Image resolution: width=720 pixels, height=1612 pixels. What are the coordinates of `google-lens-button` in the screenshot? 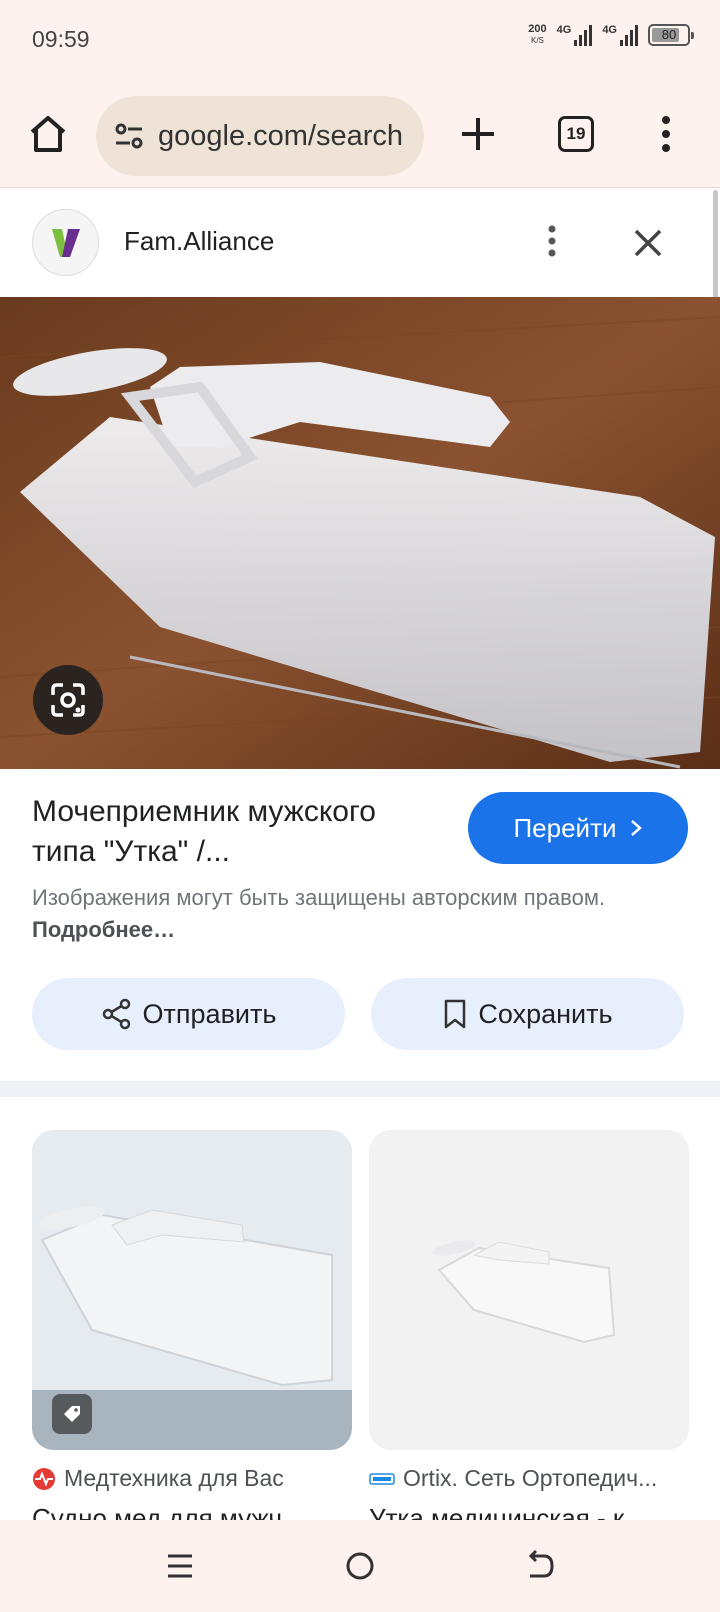 It's located at (68, 700).